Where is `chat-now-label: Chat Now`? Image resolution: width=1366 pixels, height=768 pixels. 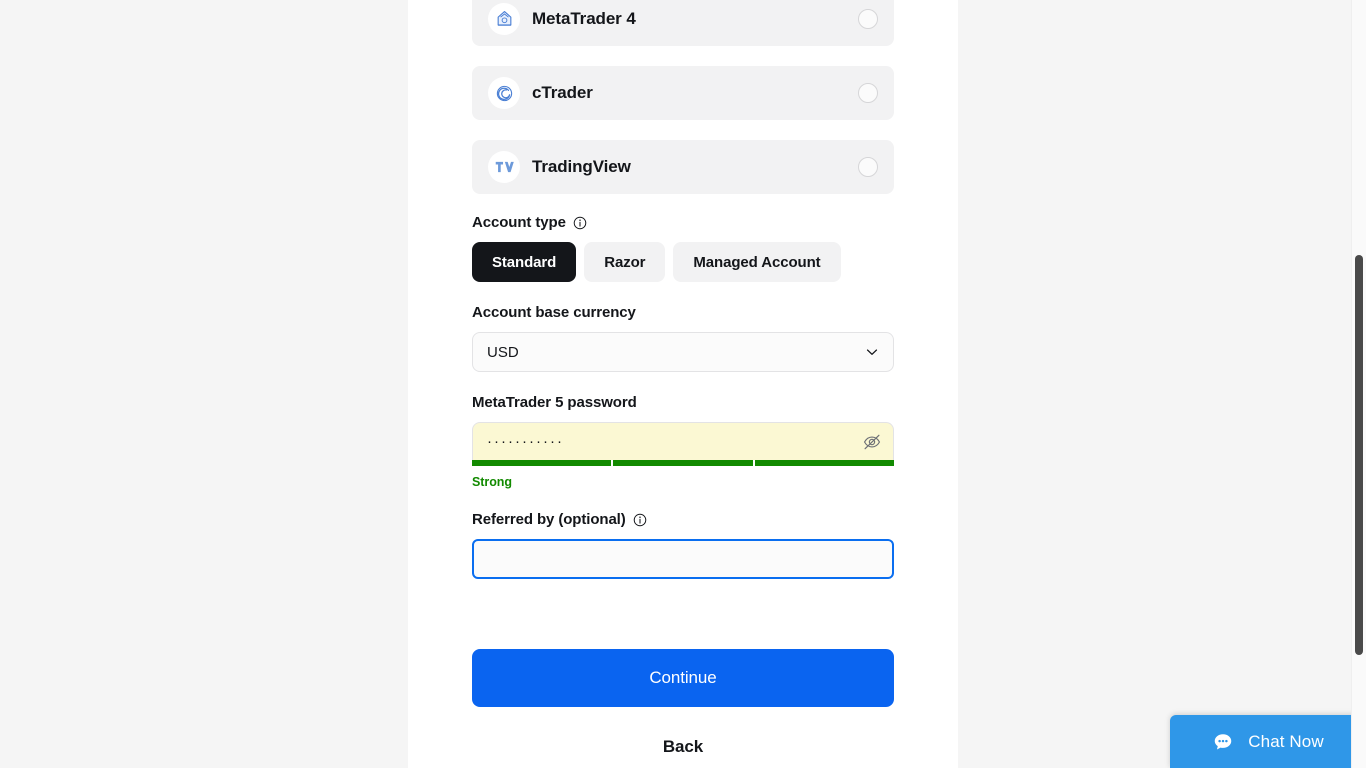
chat-now-label: Chat Now is located at coordinates (1286, 741).